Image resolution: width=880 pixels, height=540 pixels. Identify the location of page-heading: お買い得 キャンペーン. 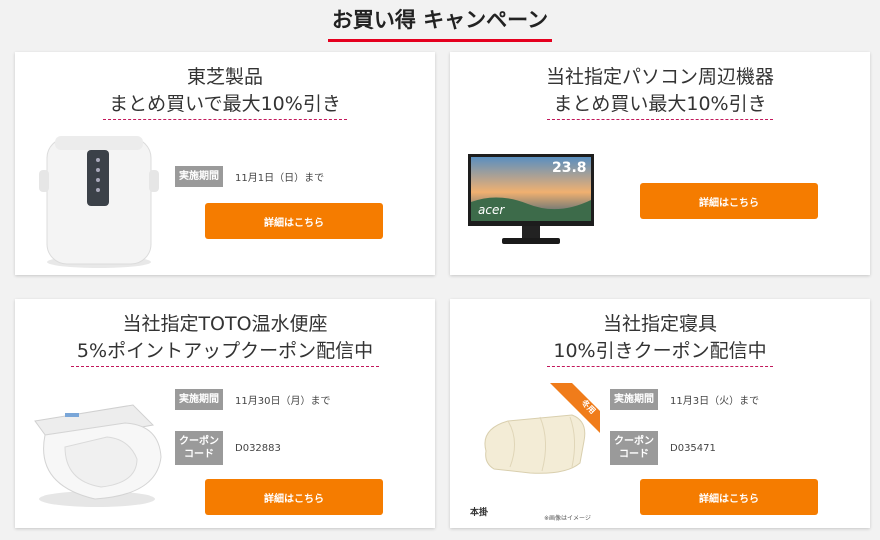
(440, 23).